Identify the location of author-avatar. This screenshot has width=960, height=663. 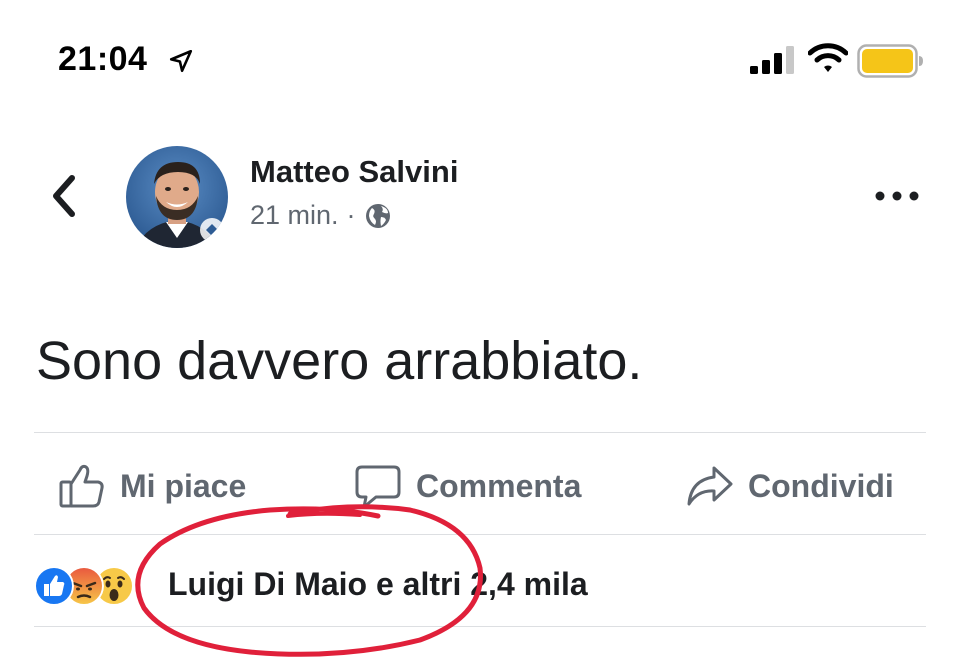
(177, 197).